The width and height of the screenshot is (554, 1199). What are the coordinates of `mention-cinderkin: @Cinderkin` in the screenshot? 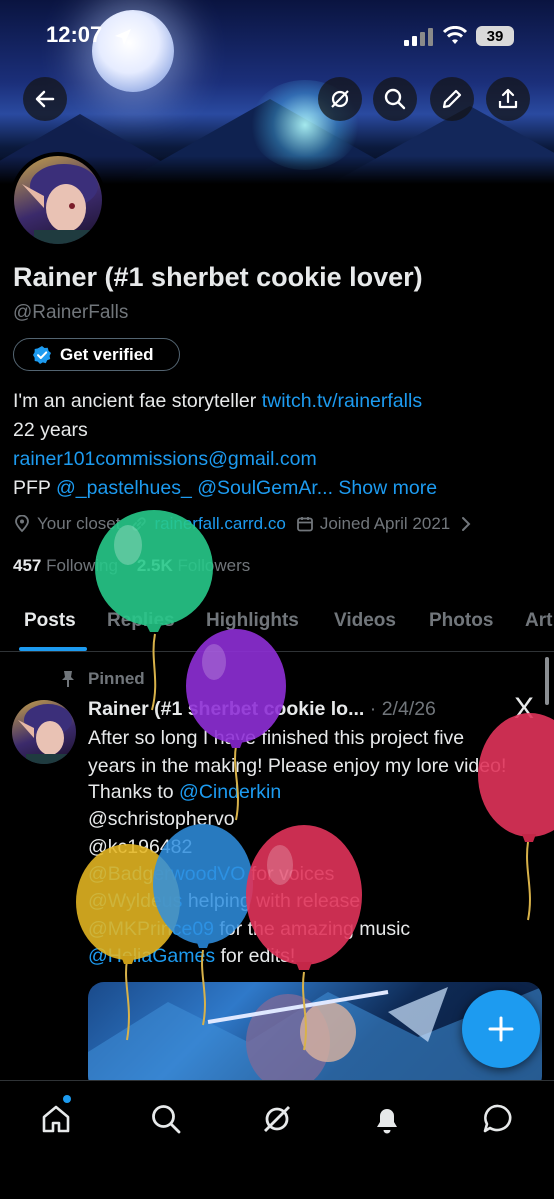 It's located at (230, 792).